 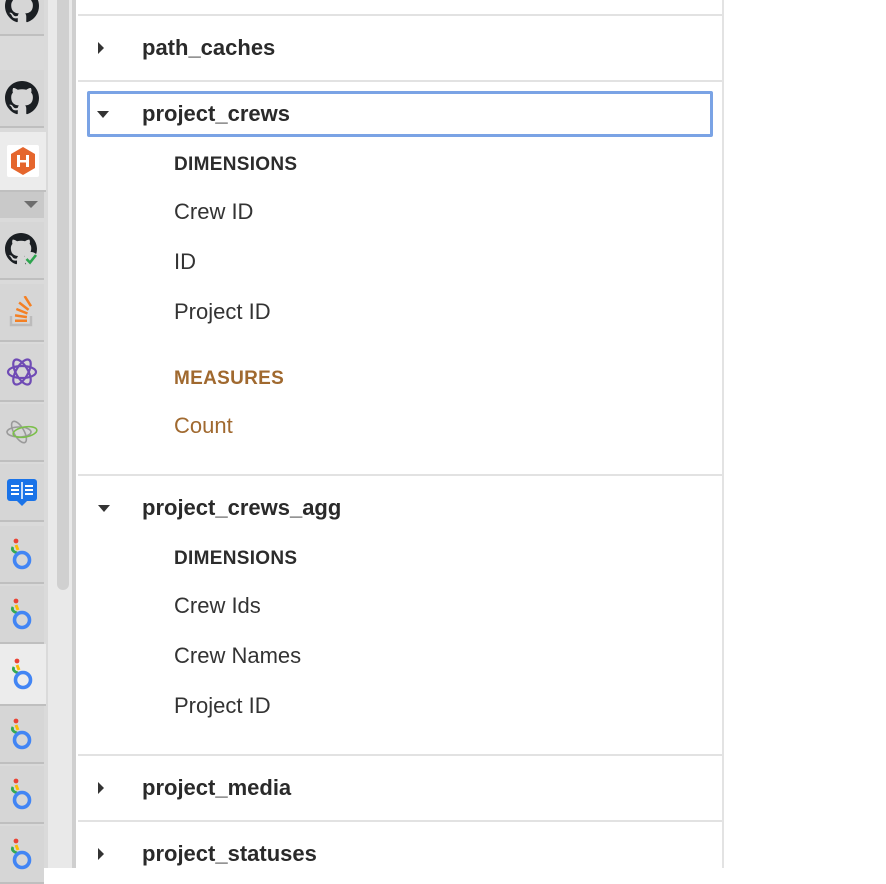 I want to click on scrollbar-thumb, so click(x=63, y=295).